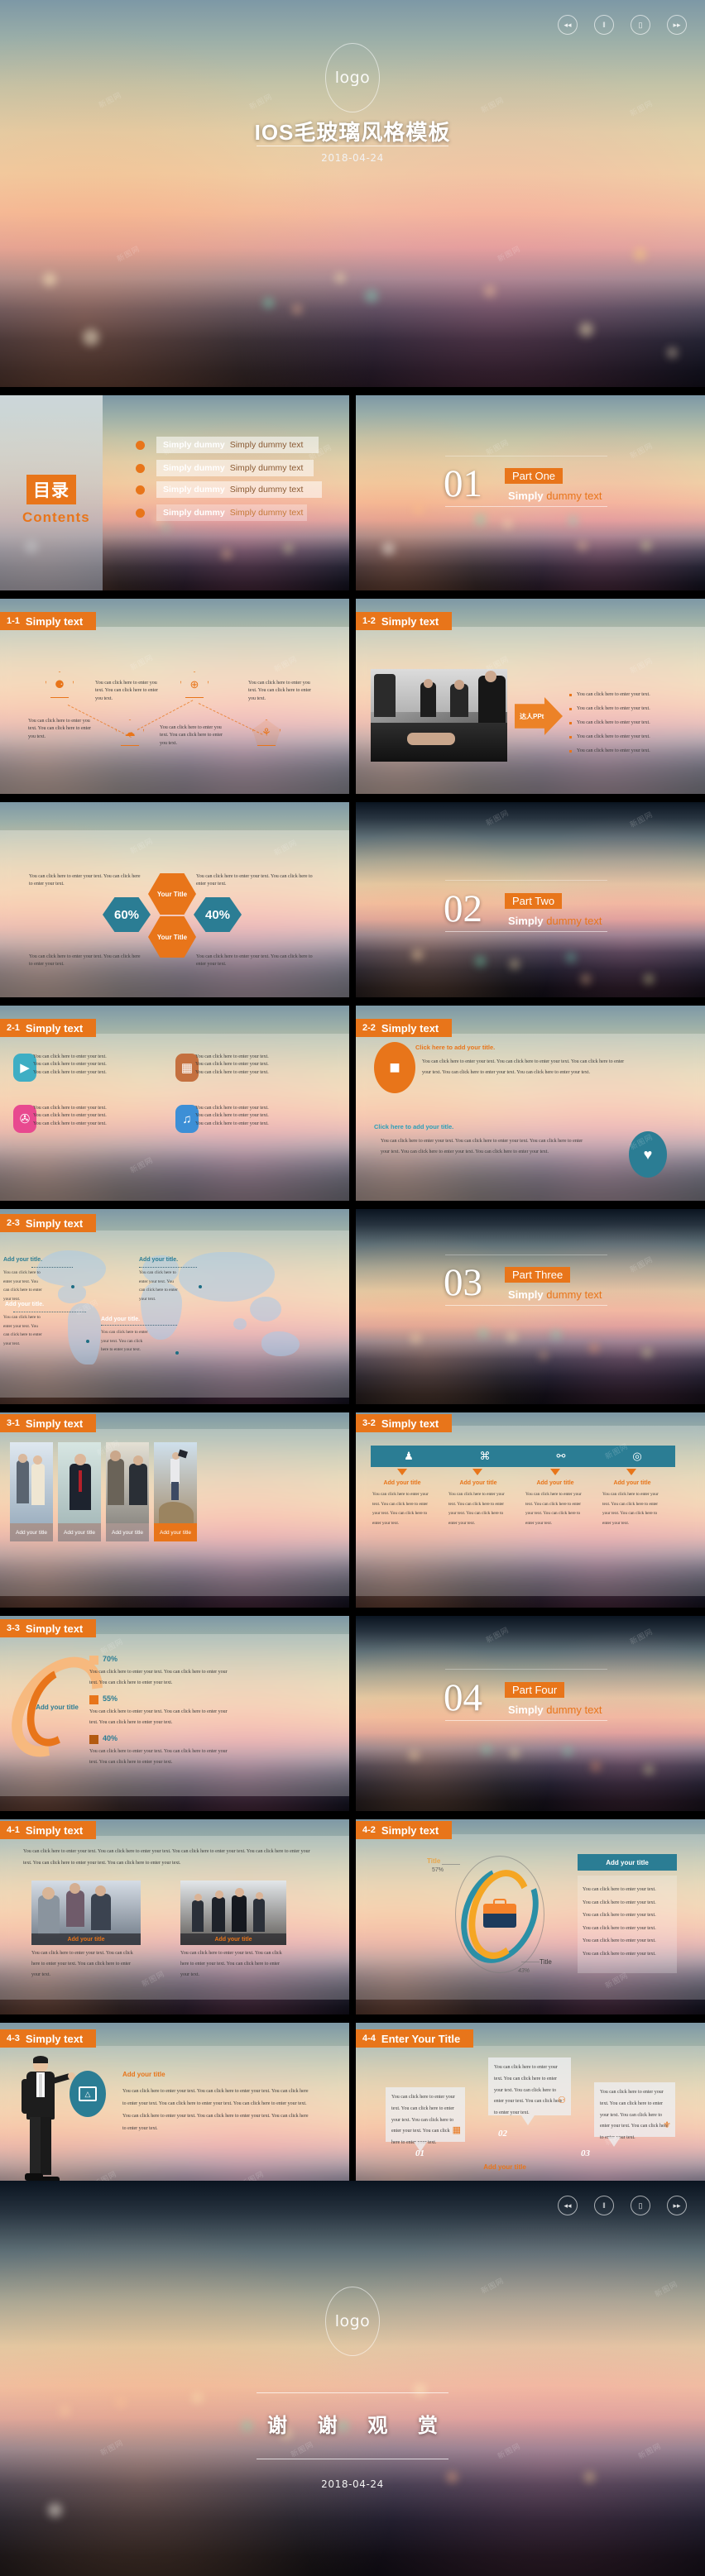 The image size is (705, 2576). I want to click on section-number: 3-2, so click(369, 1423).